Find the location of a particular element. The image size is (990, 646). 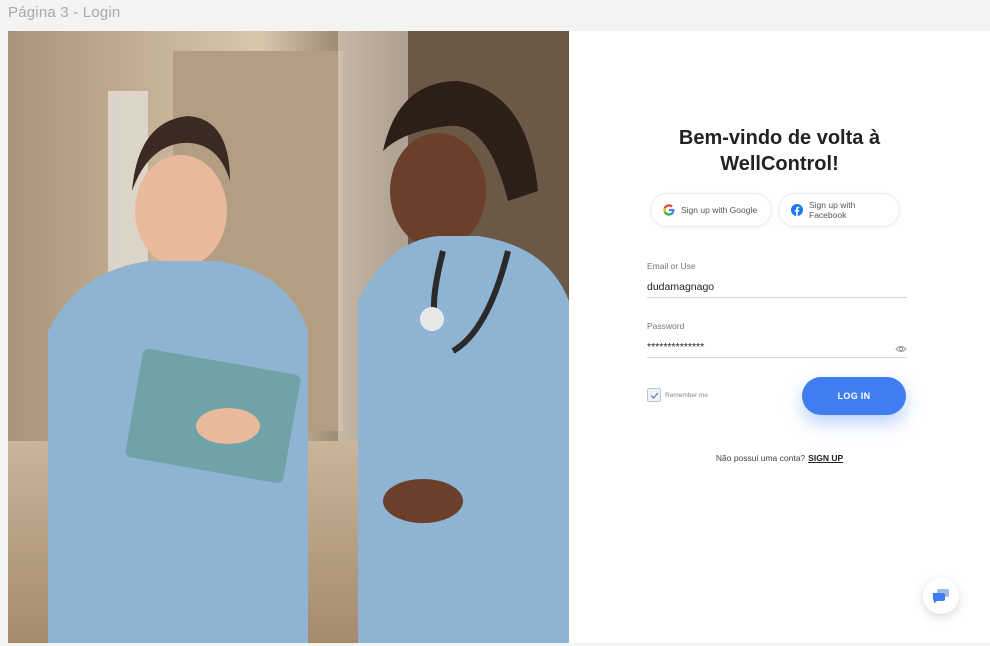

chat-button is located at coordinates (941, 596).